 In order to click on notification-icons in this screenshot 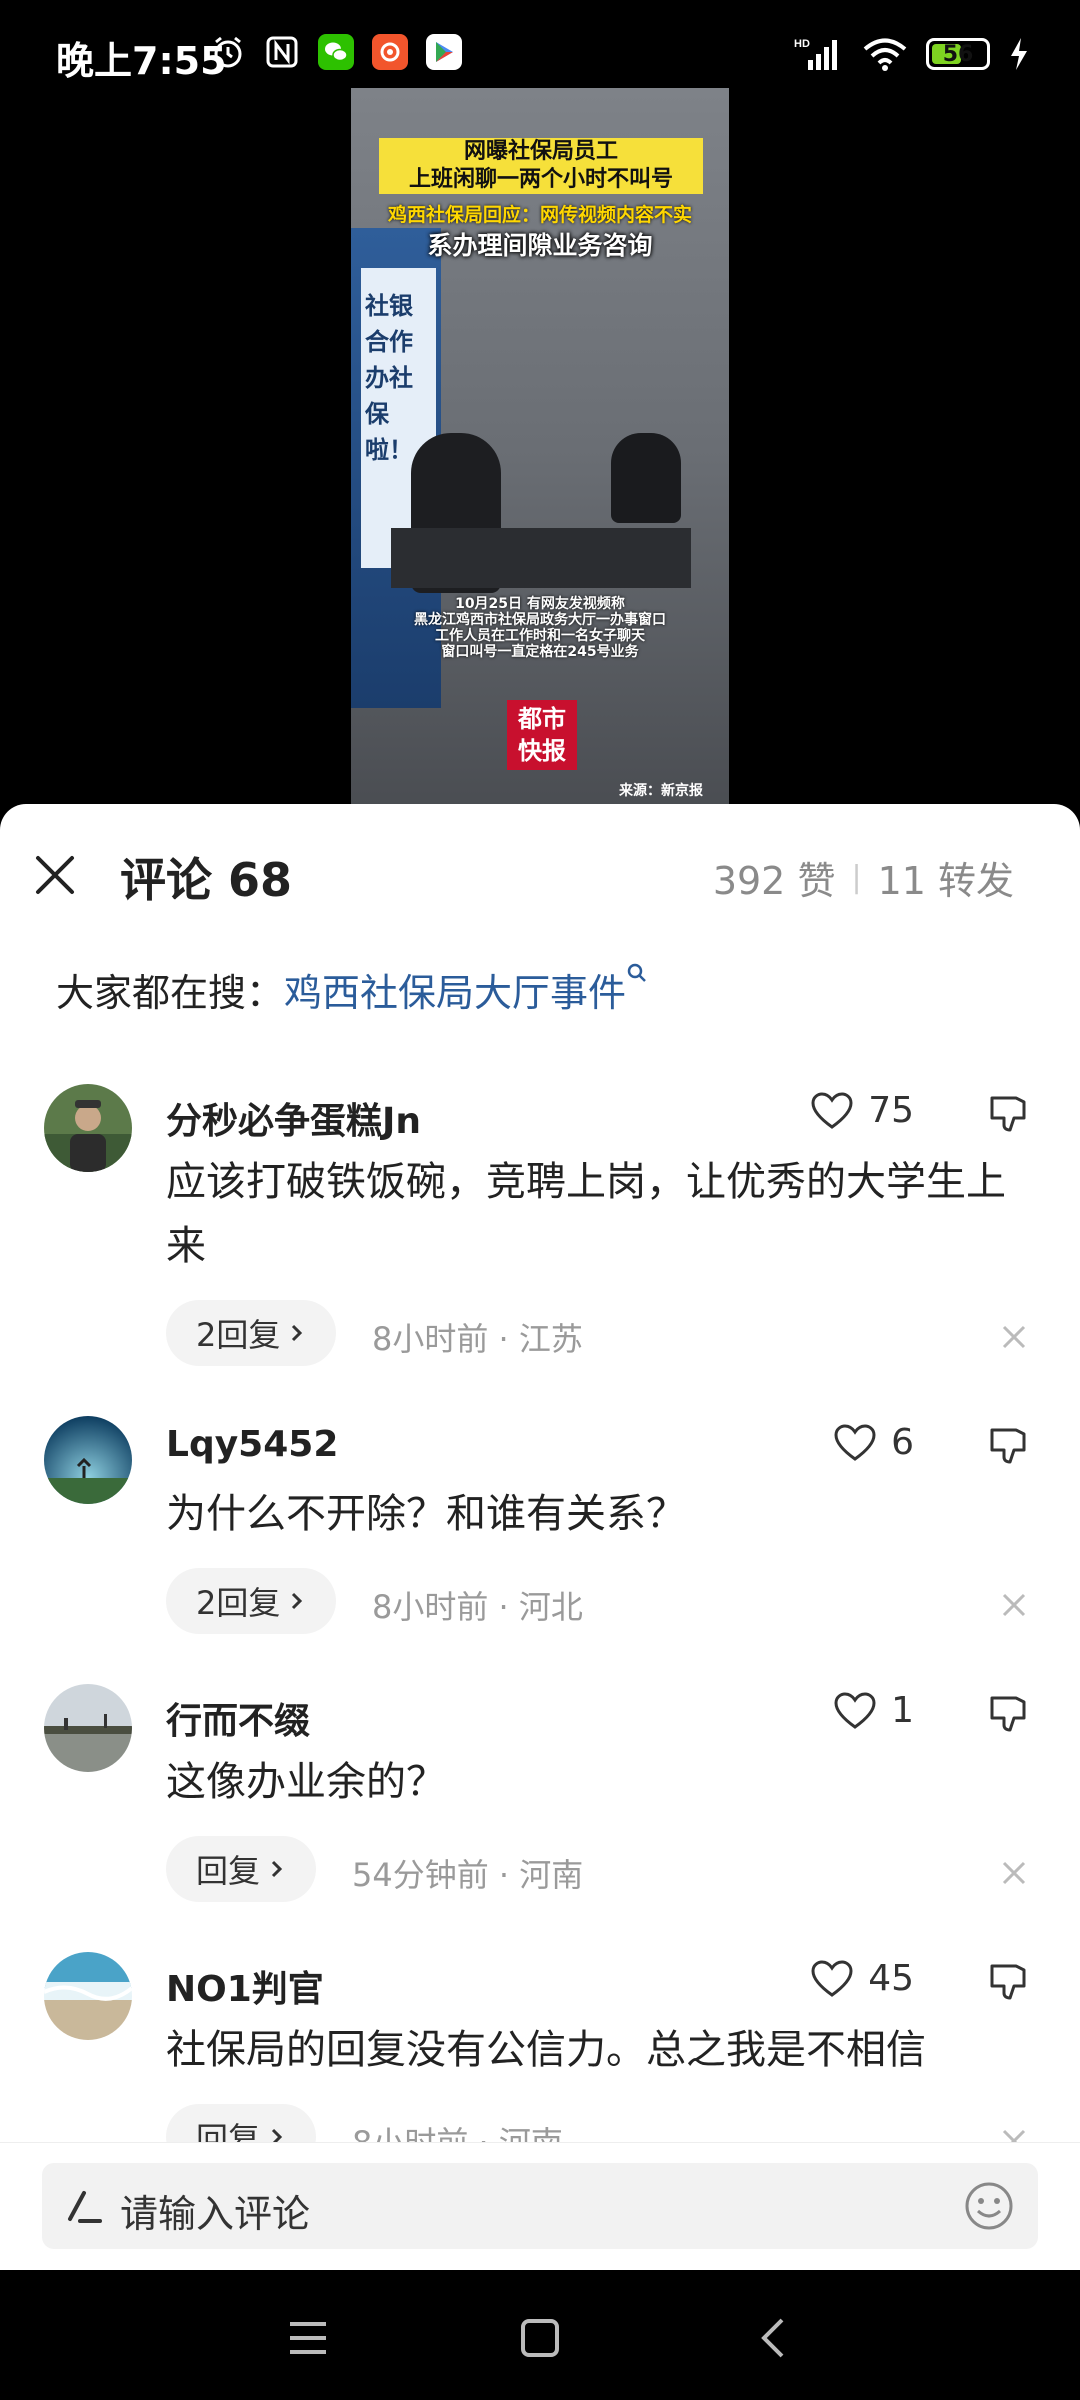, I will do `click(336, 52)`.